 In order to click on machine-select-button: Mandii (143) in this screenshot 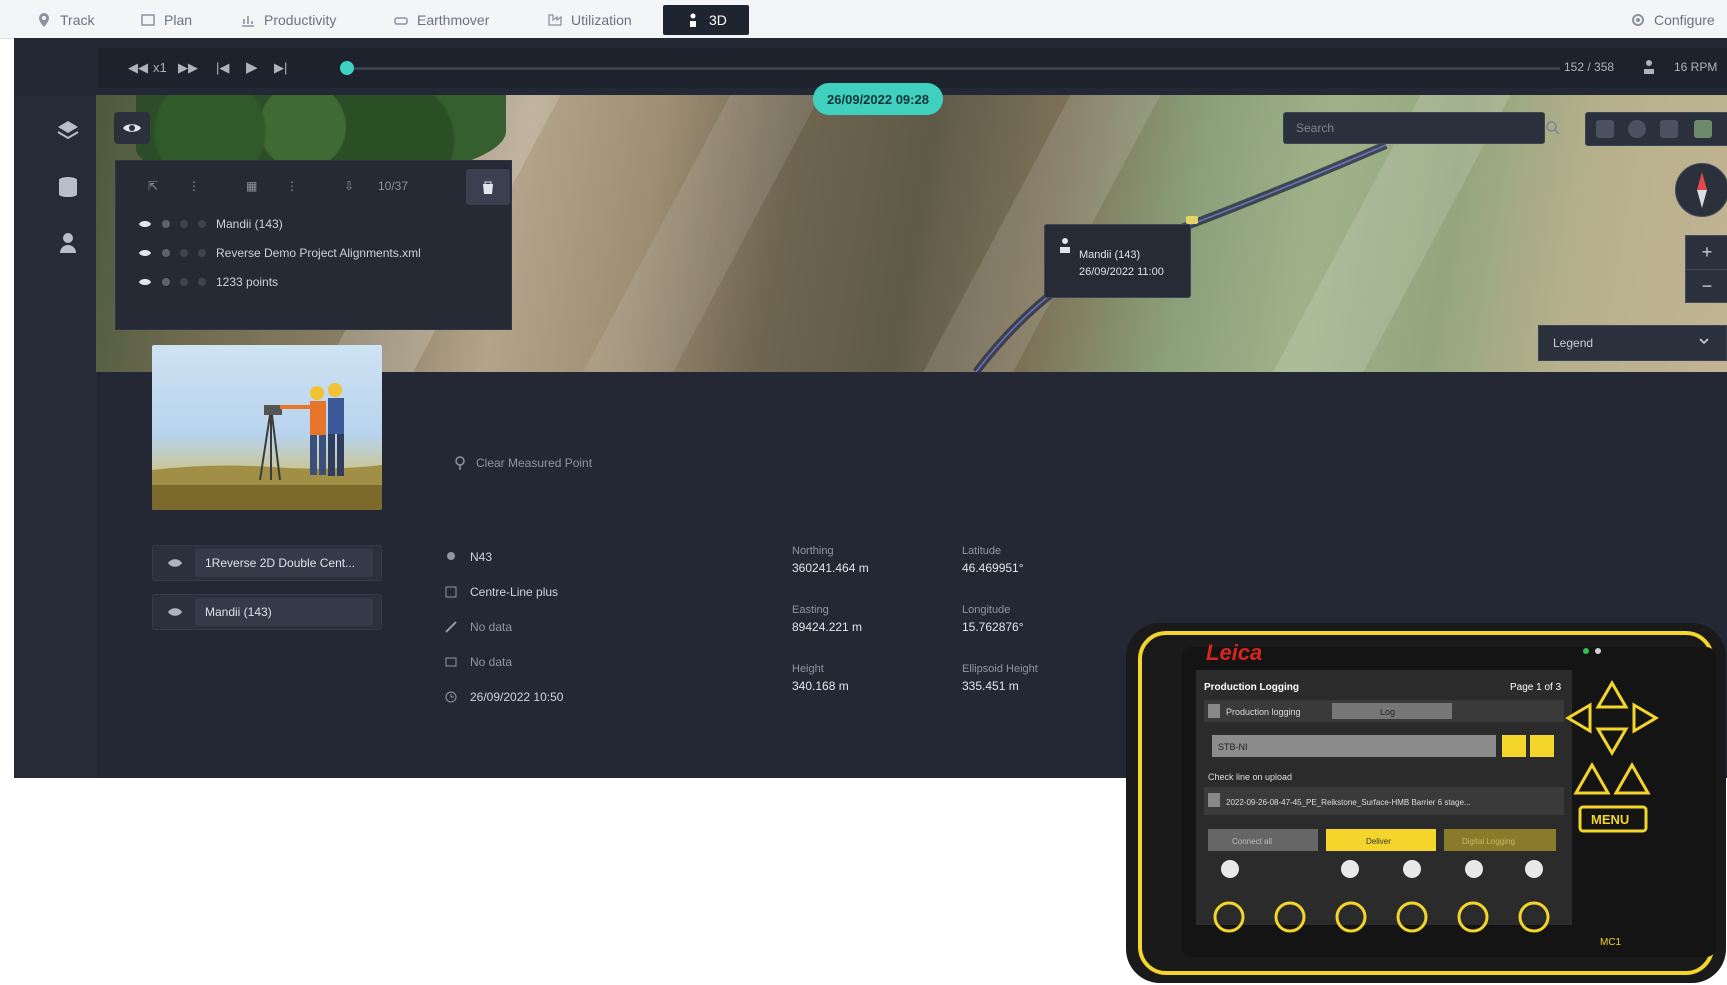, I will do `click(267, 612)`.